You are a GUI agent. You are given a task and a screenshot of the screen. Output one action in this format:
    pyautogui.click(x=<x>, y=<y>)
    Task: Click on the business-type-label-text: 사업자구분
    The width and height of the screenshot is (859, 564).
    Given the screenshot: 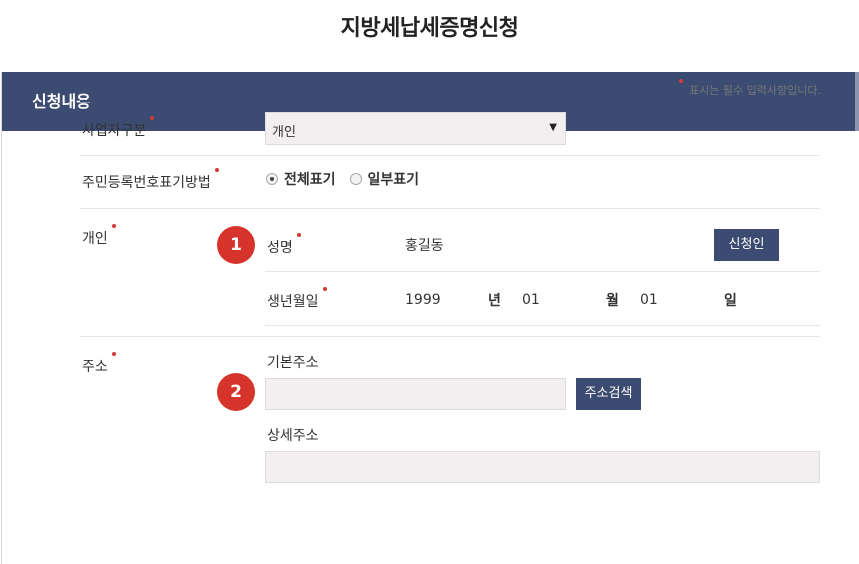 What is the action you would take?
    pyautogui.click(x=114, y=131)
    